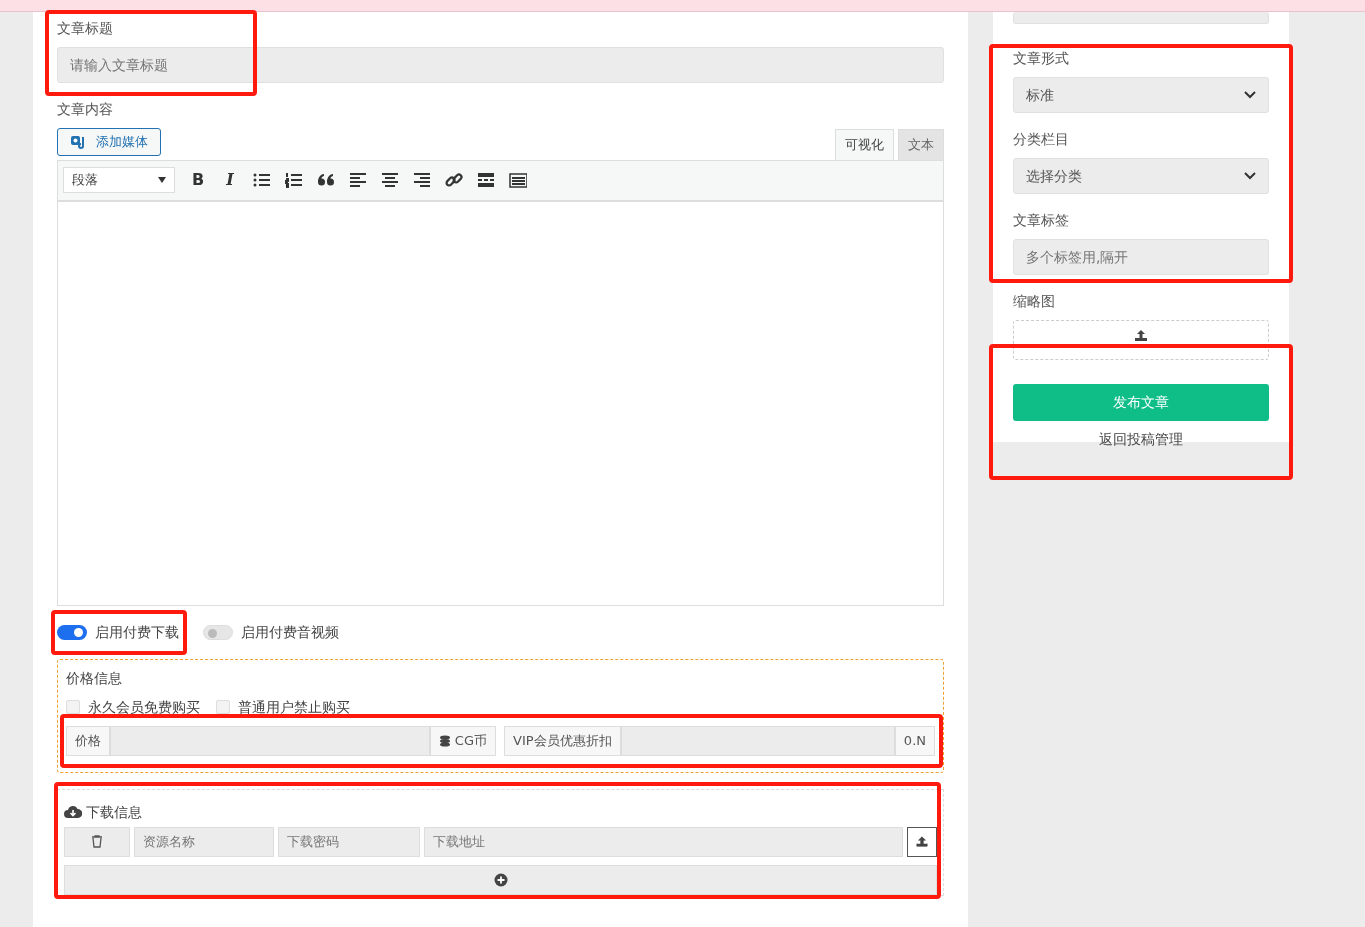 The height and width of the screenshot is (927, 1365). I want to click on delete-button, so click(97, 841).